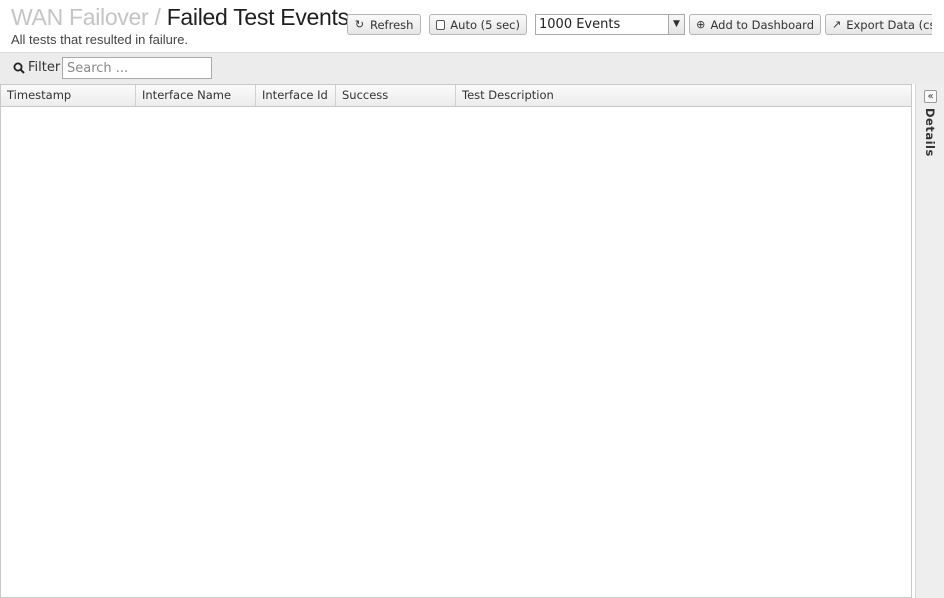 This screenshot has height=598, width=944. Describe the element at coordinates (19, 68) in the screenshot. I see `search-icon` at that location.